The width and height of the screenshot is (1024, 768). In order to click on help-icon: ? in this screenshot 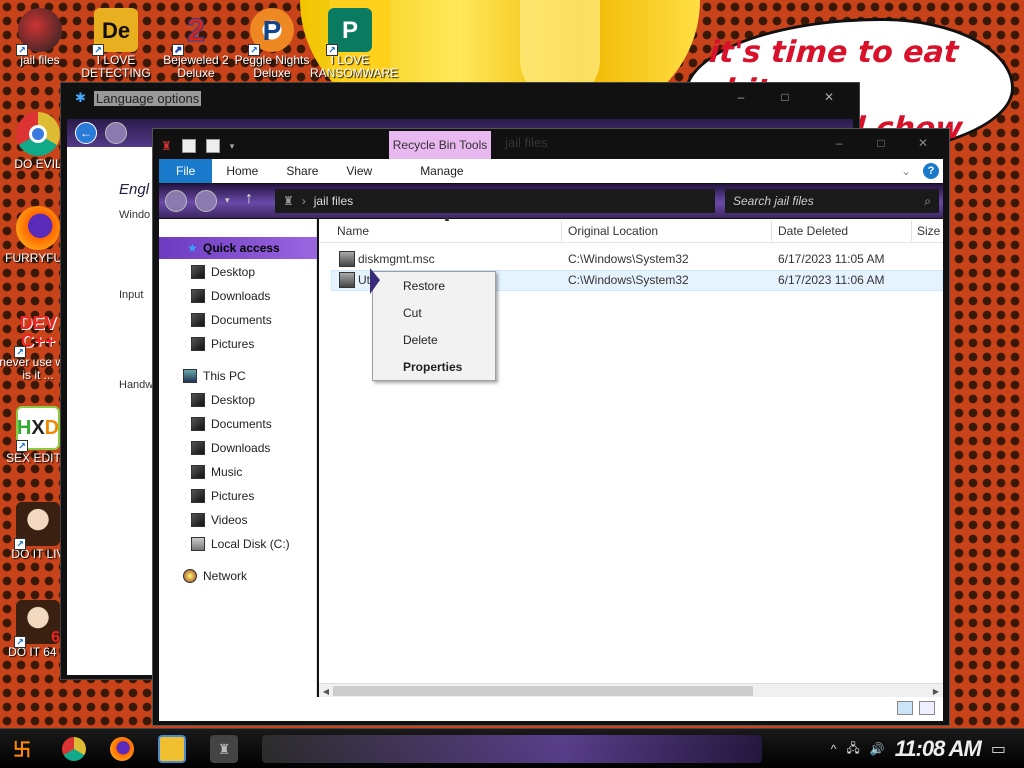, I will do `click(931, 171)`.